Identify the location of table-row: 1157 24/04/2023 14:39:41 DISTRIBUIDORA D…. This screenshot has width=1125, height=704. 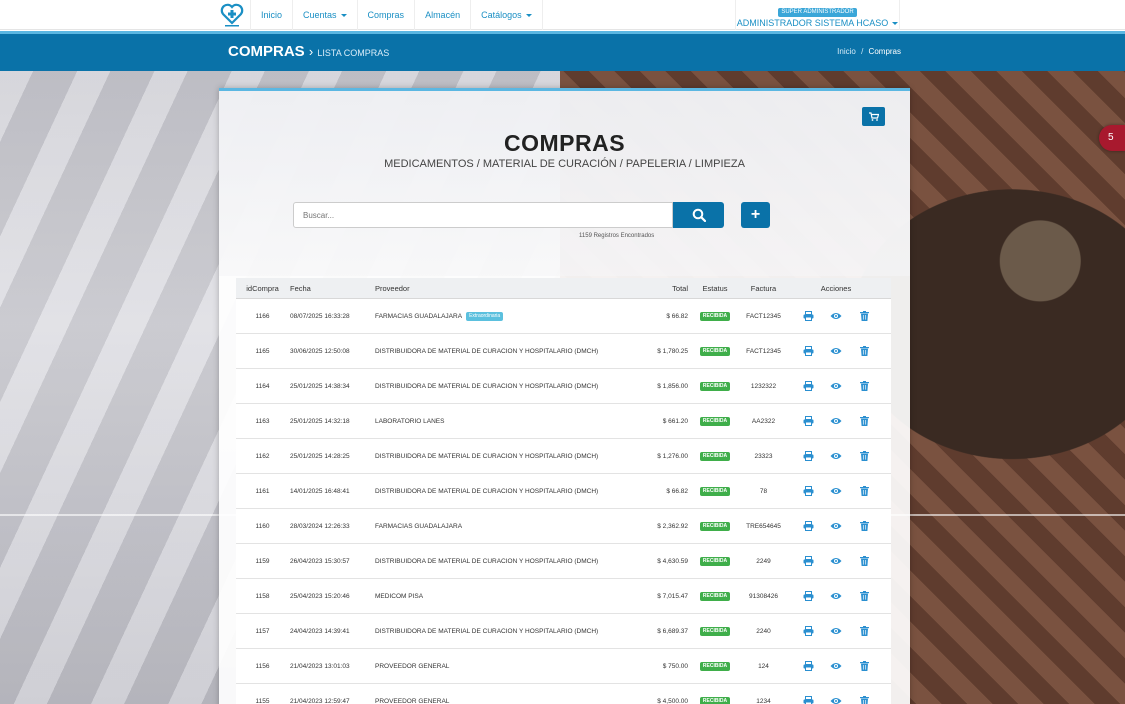
(563, 631).